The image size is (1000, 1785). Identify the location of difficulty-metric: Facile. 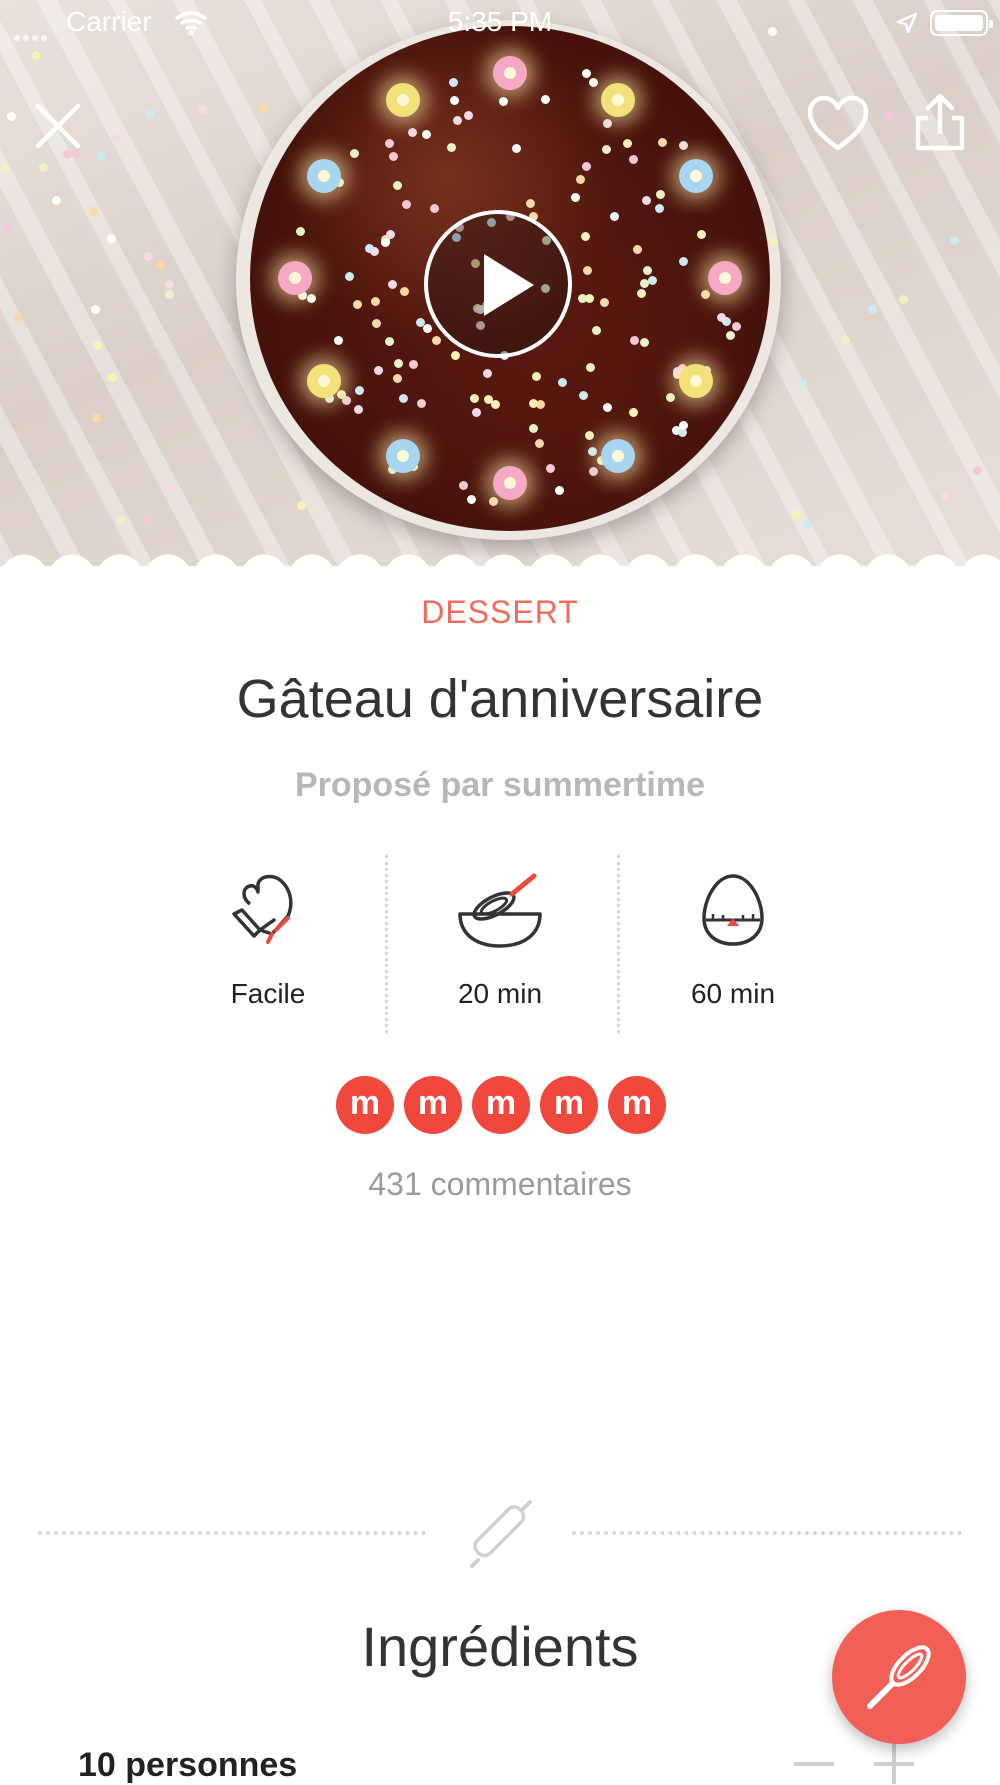
(268, 940).